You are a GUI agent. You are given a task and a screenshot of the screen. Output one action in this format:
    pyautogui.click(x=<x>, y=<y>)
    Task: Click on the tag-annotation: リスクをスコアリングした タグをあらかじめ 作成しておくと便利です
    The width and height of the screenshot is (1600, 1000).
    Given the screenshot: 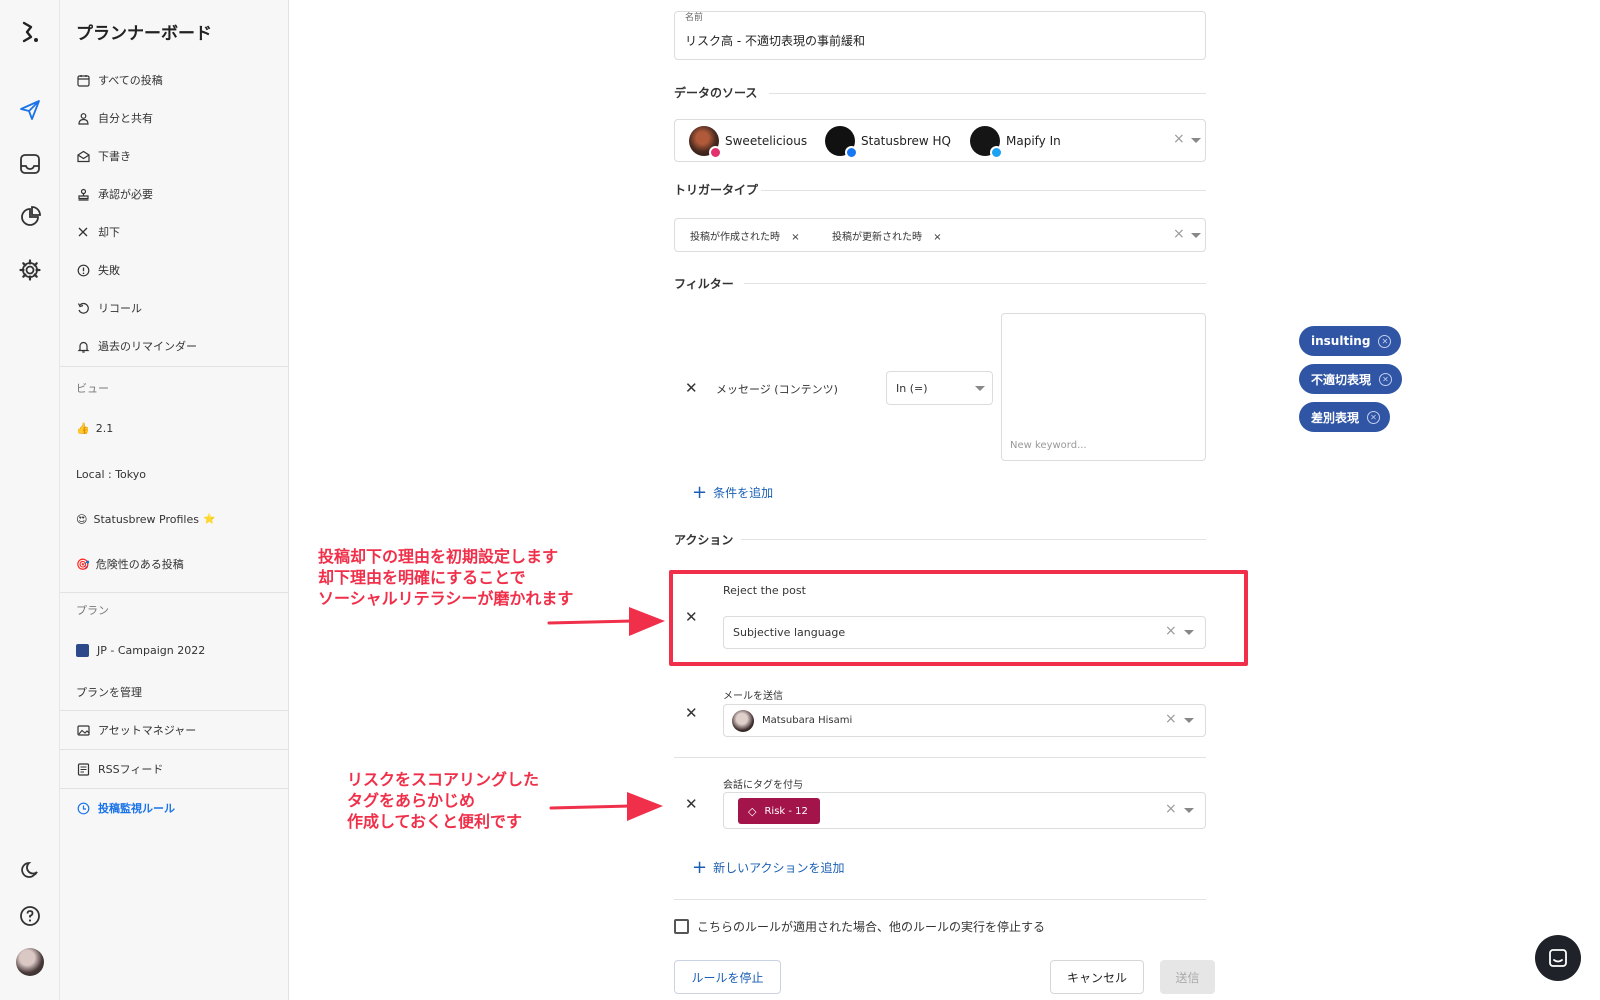 What is the action you would take?
    pyautogui.click(x=443, y=800)
    